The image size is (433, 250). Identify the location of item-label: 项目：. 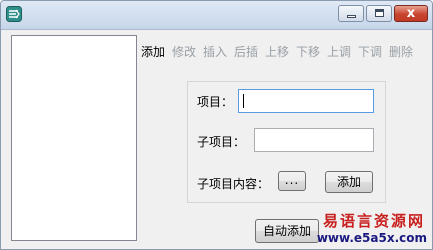
(215, 102).